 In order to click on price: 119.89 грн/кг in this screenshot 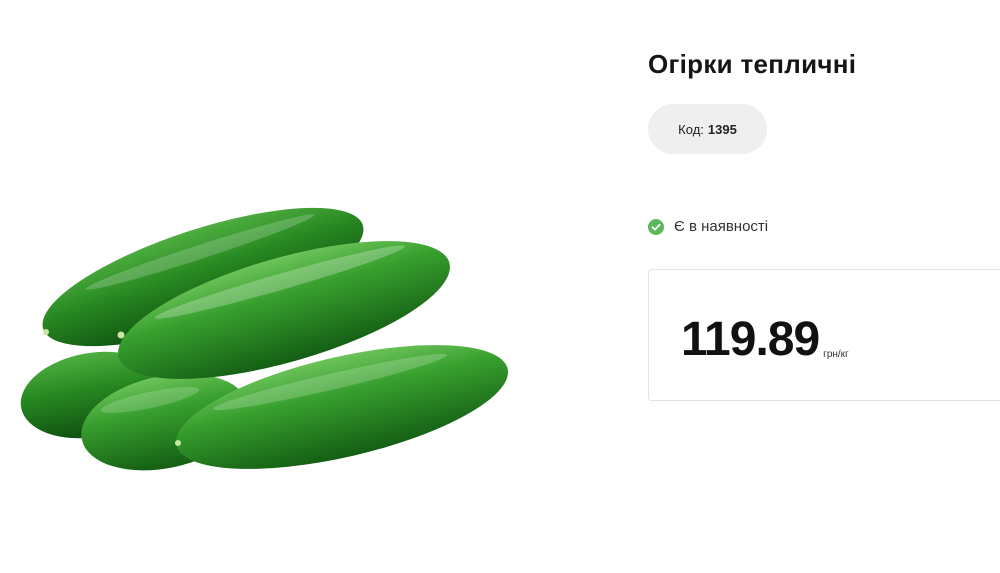, I will do `click(765, 339)`.